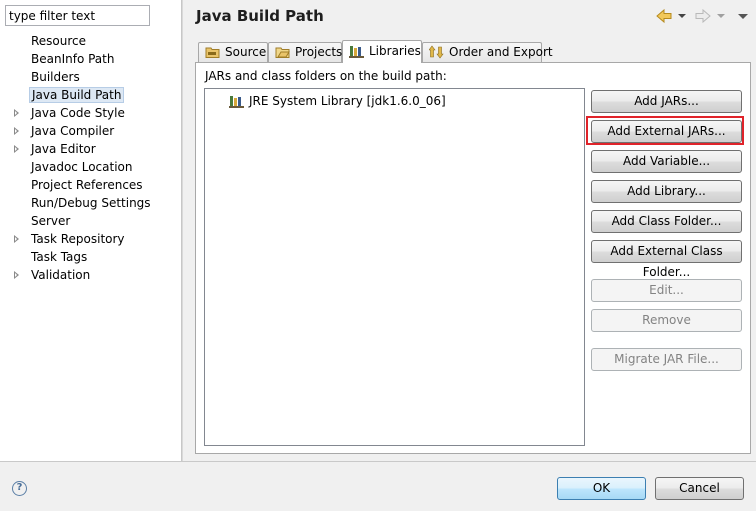 The width and height of the screenshot is (756, 511). I want to click on tree-item-java-compiler: Java Compiler, so click(90, 131).